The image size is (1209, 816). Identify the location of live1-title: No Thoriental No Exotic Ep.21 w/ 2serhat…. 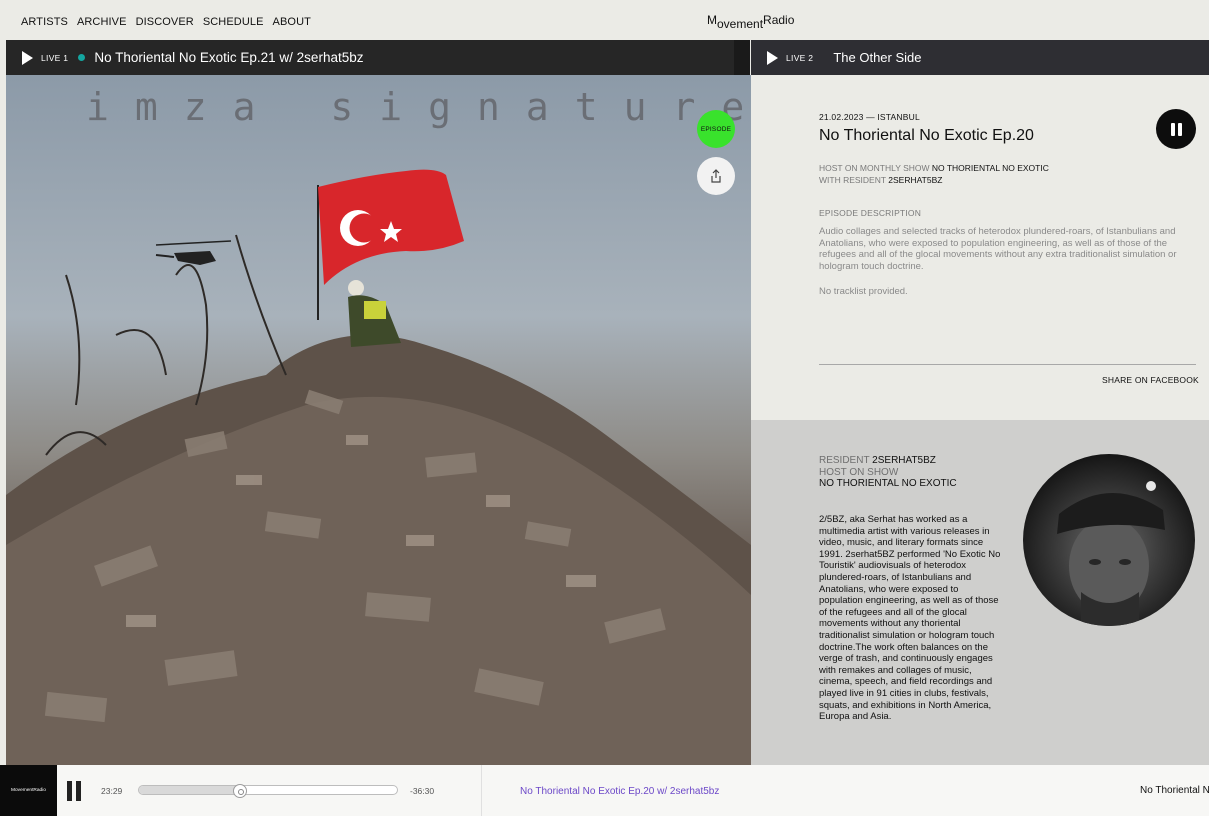
(228, 57).